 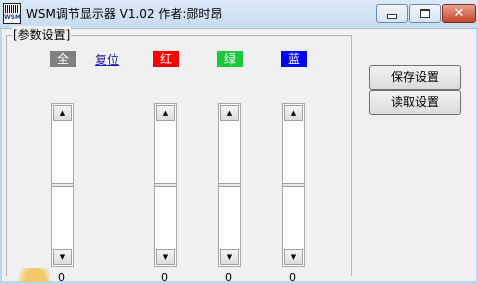 I want to click on scrollbar-red: ▲ ▼, so click(x=165, y=185).